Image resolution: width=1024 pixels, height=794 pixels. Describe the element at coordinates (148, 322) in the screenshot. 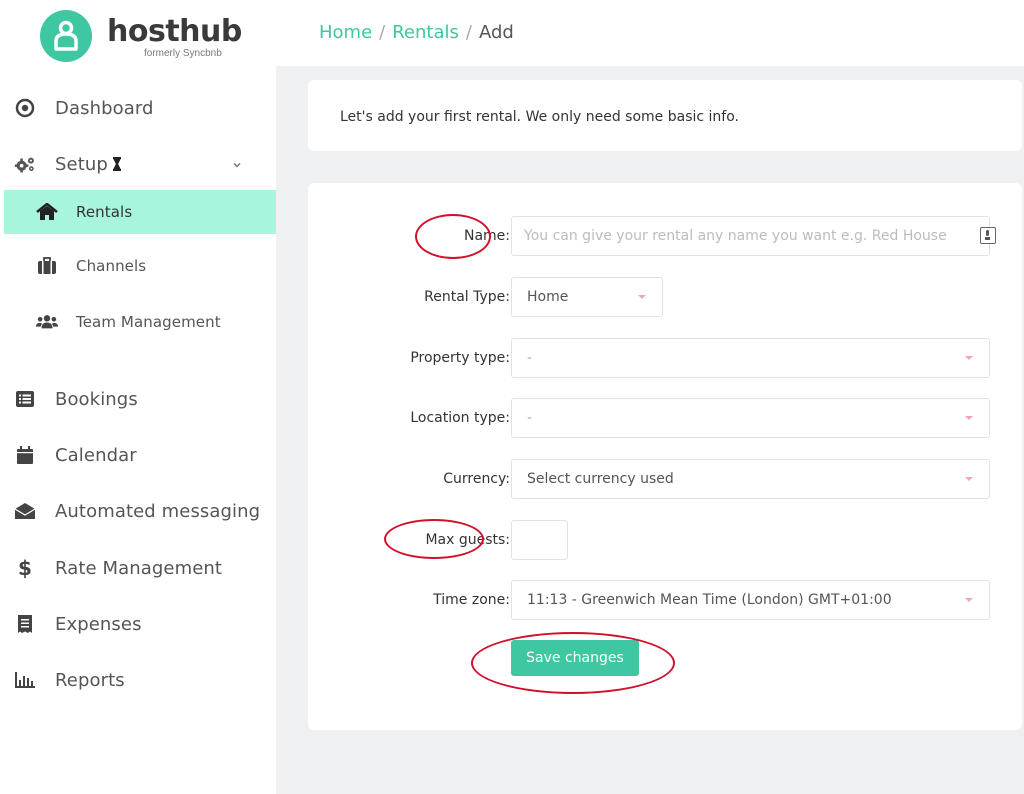

I see `sidebar-item-label: Team Management` at that location.